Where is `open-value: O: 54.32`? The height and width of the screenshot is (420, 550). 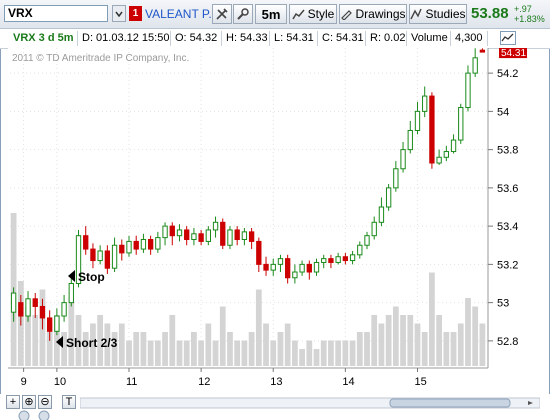 open-value: O: 54.32 is located at coordinates (197, 38).